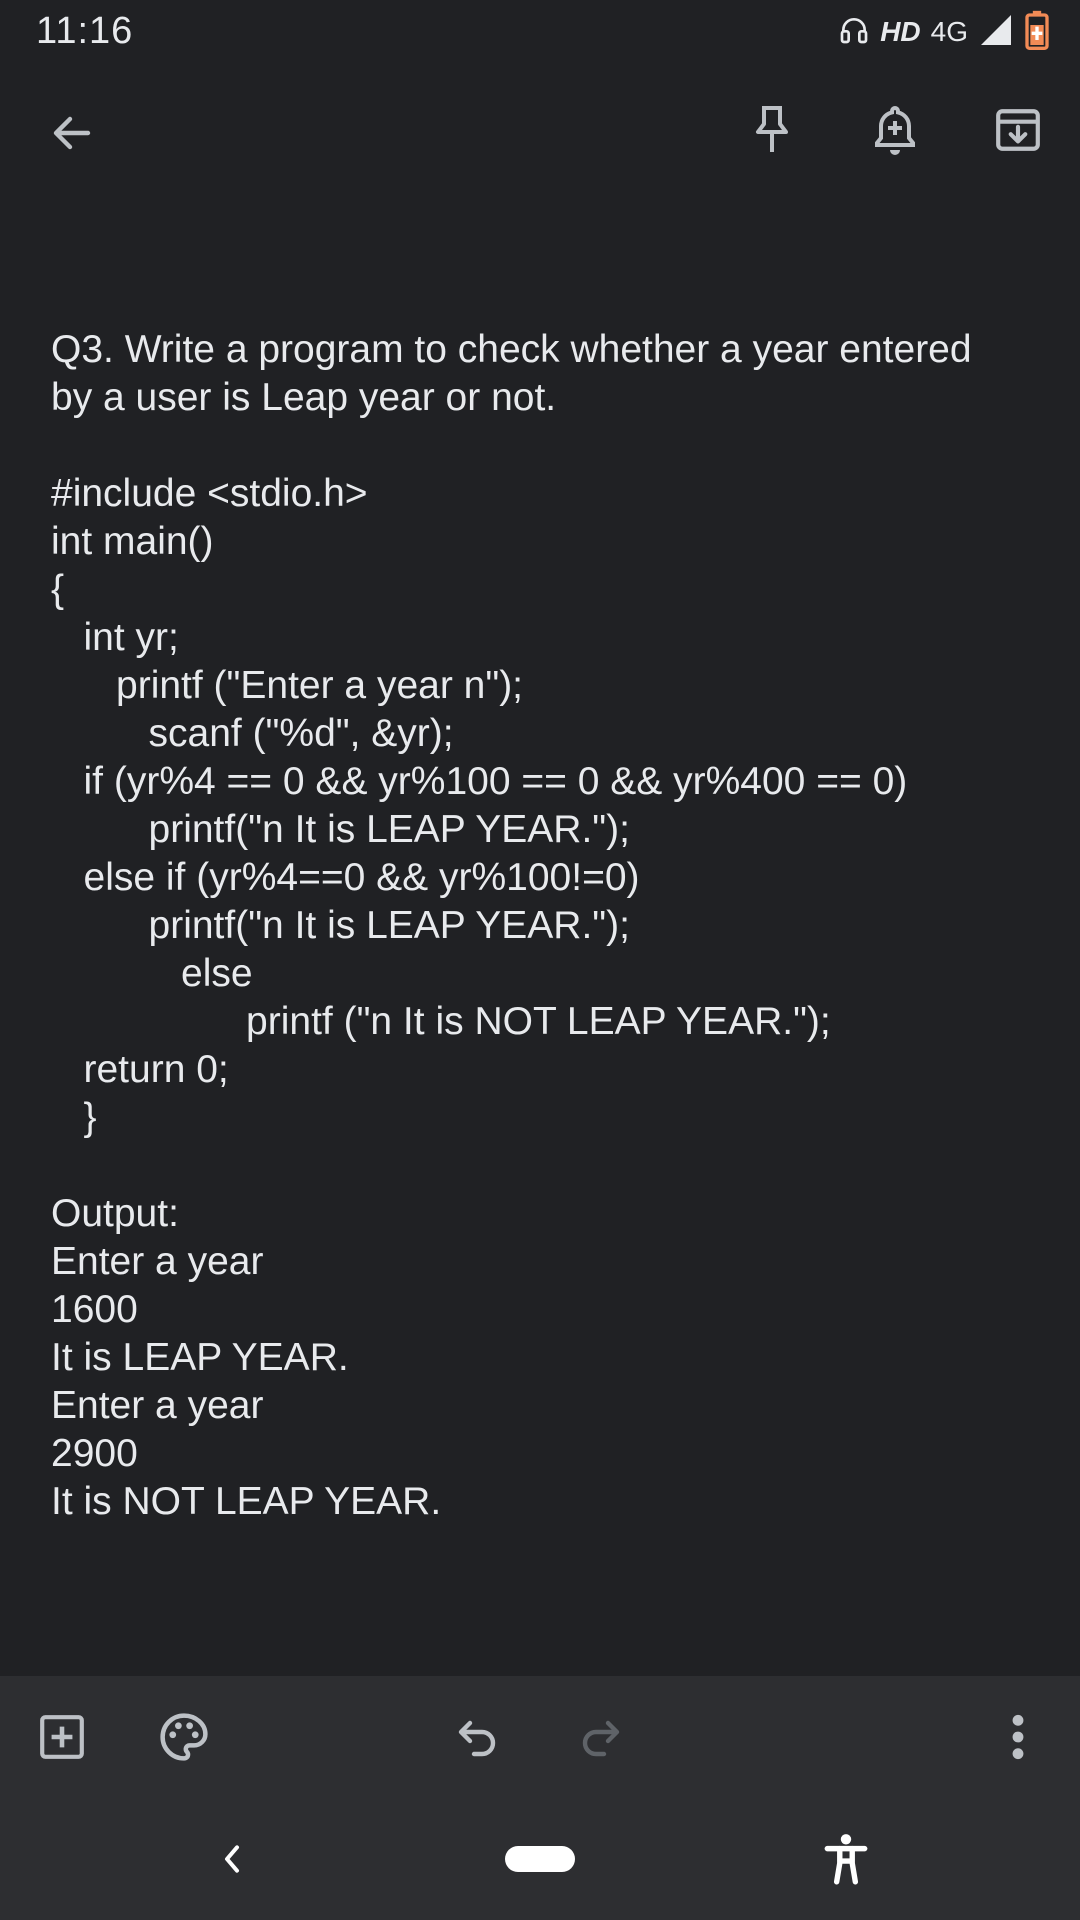  What do you see at coordinates (115, 1213) in the screenshot?
I see `output-line: Output:` at bounding box center [115, 1213].